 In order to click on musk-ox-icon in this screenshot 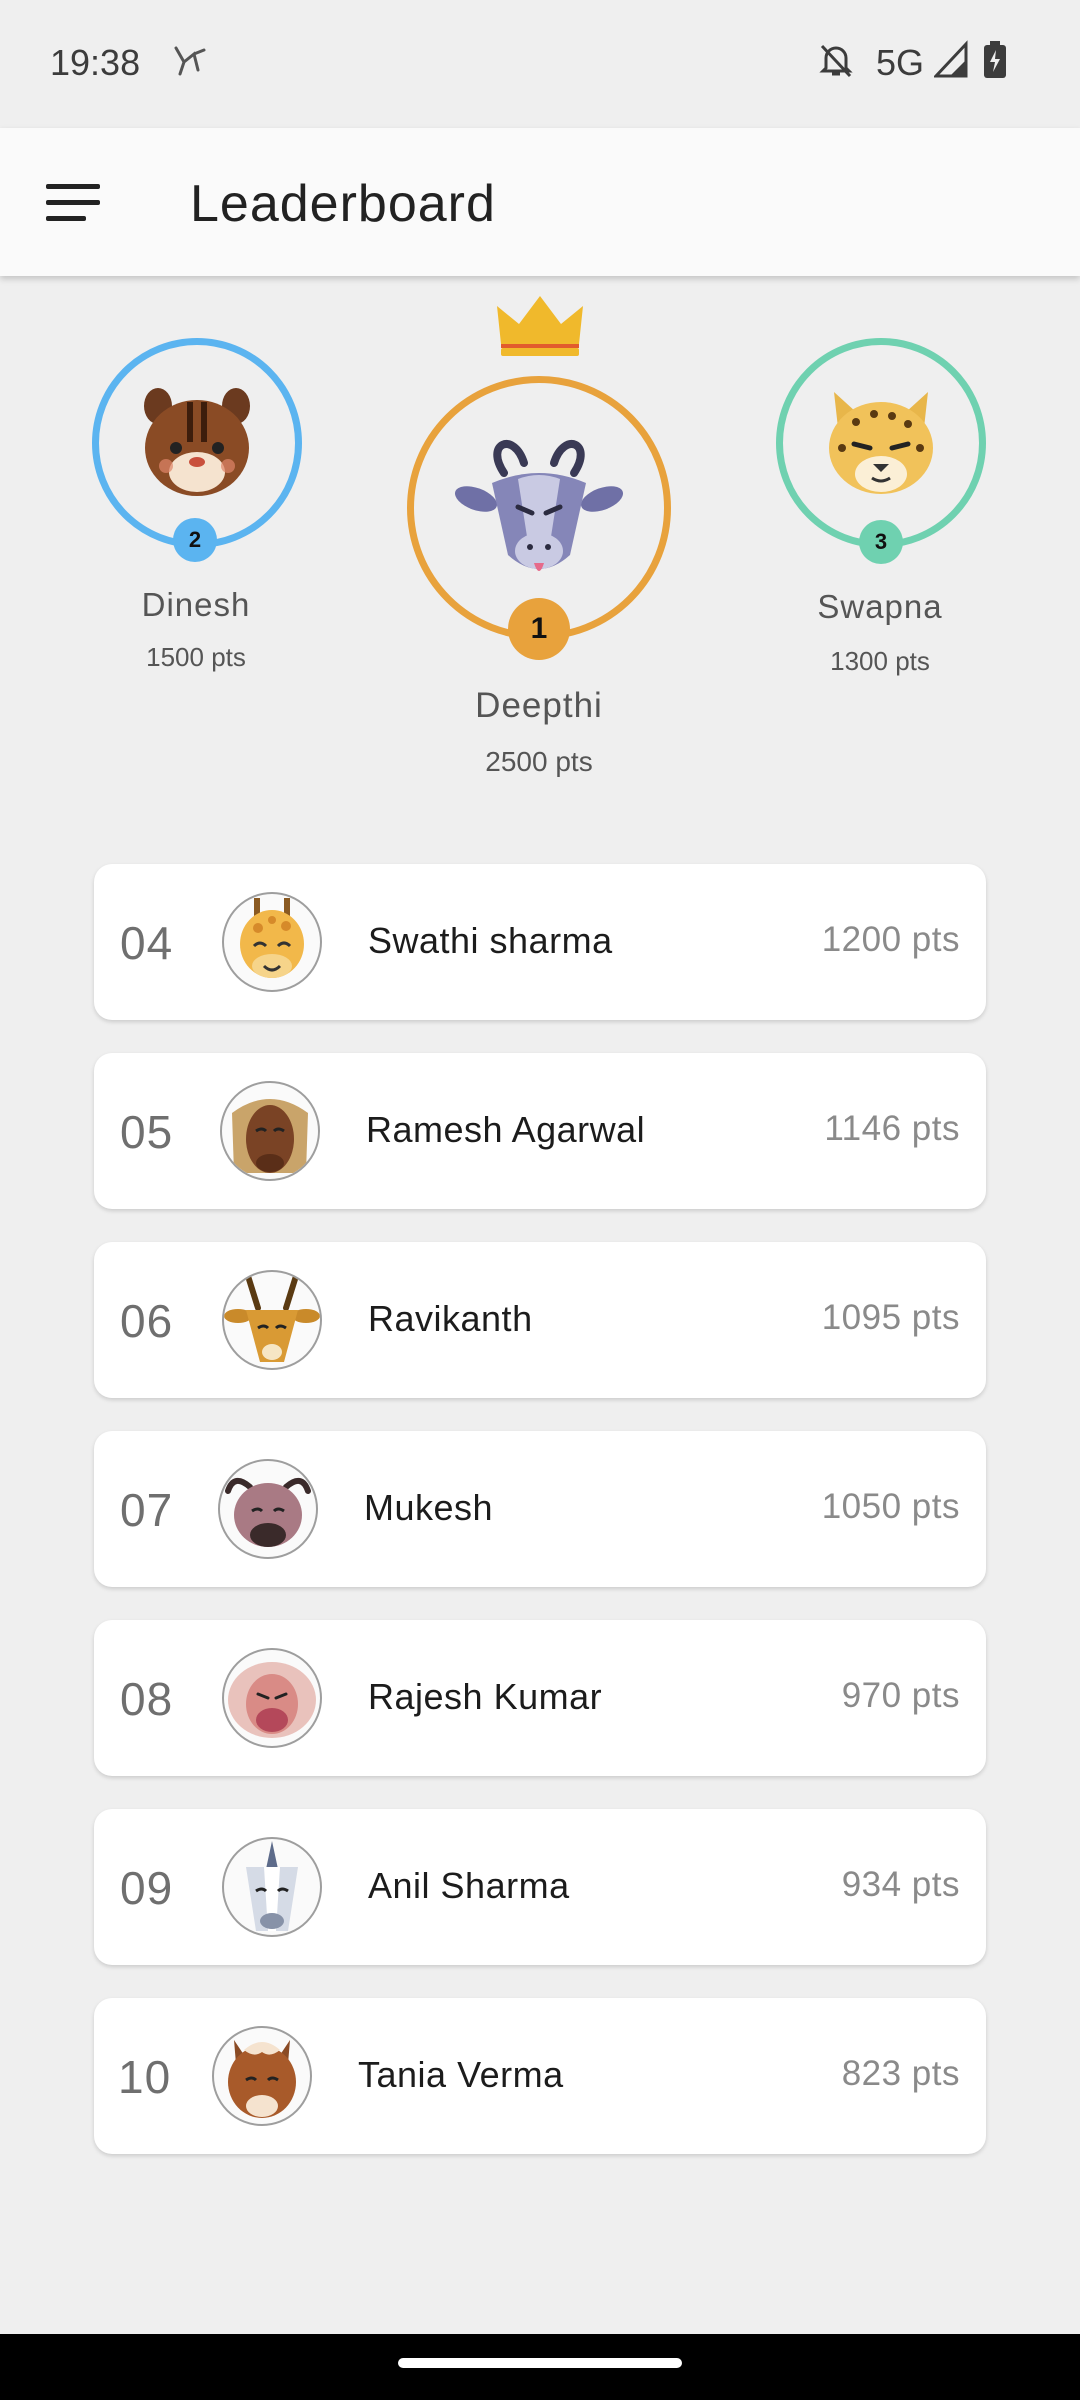, I will do `click(270, 1131)`.